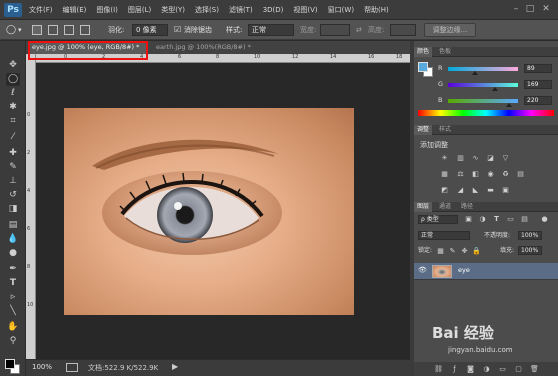 The height and width of the screenshot is (376, 558). I want to click on layer-mask-icon: ◙, so click(470, 369).